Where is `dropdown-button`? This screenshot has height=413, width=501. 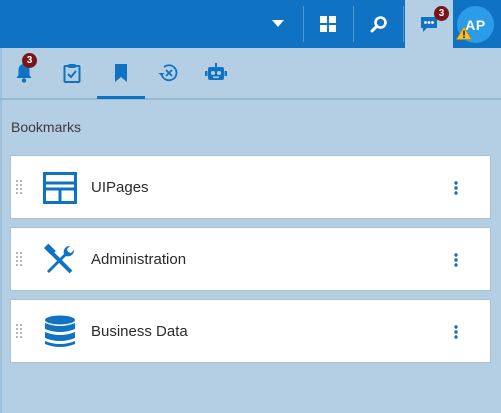
dropdown-button is located at coordinates (278, 24).